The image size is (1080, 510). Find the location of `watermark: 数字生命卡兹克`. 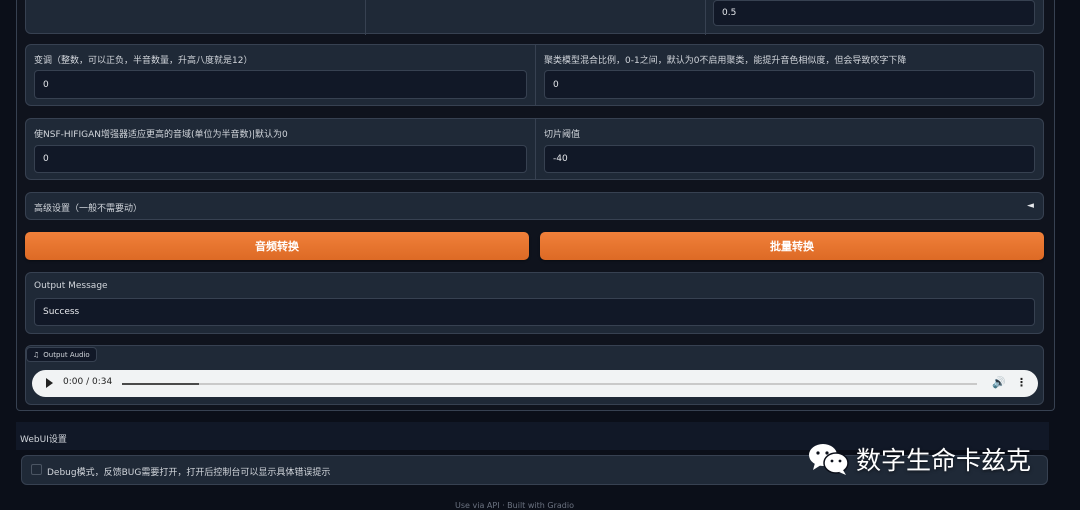

watermark: 数字生命卡兹克 is located at coordinates (919, 459).